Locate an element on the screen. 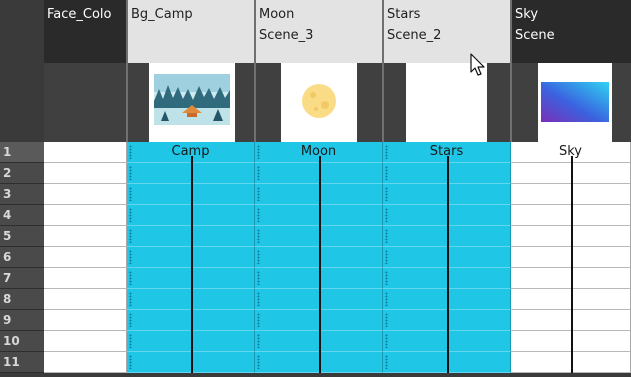  column-header-bg-camp: Bg_Camp is located at coordinates (191, 71).